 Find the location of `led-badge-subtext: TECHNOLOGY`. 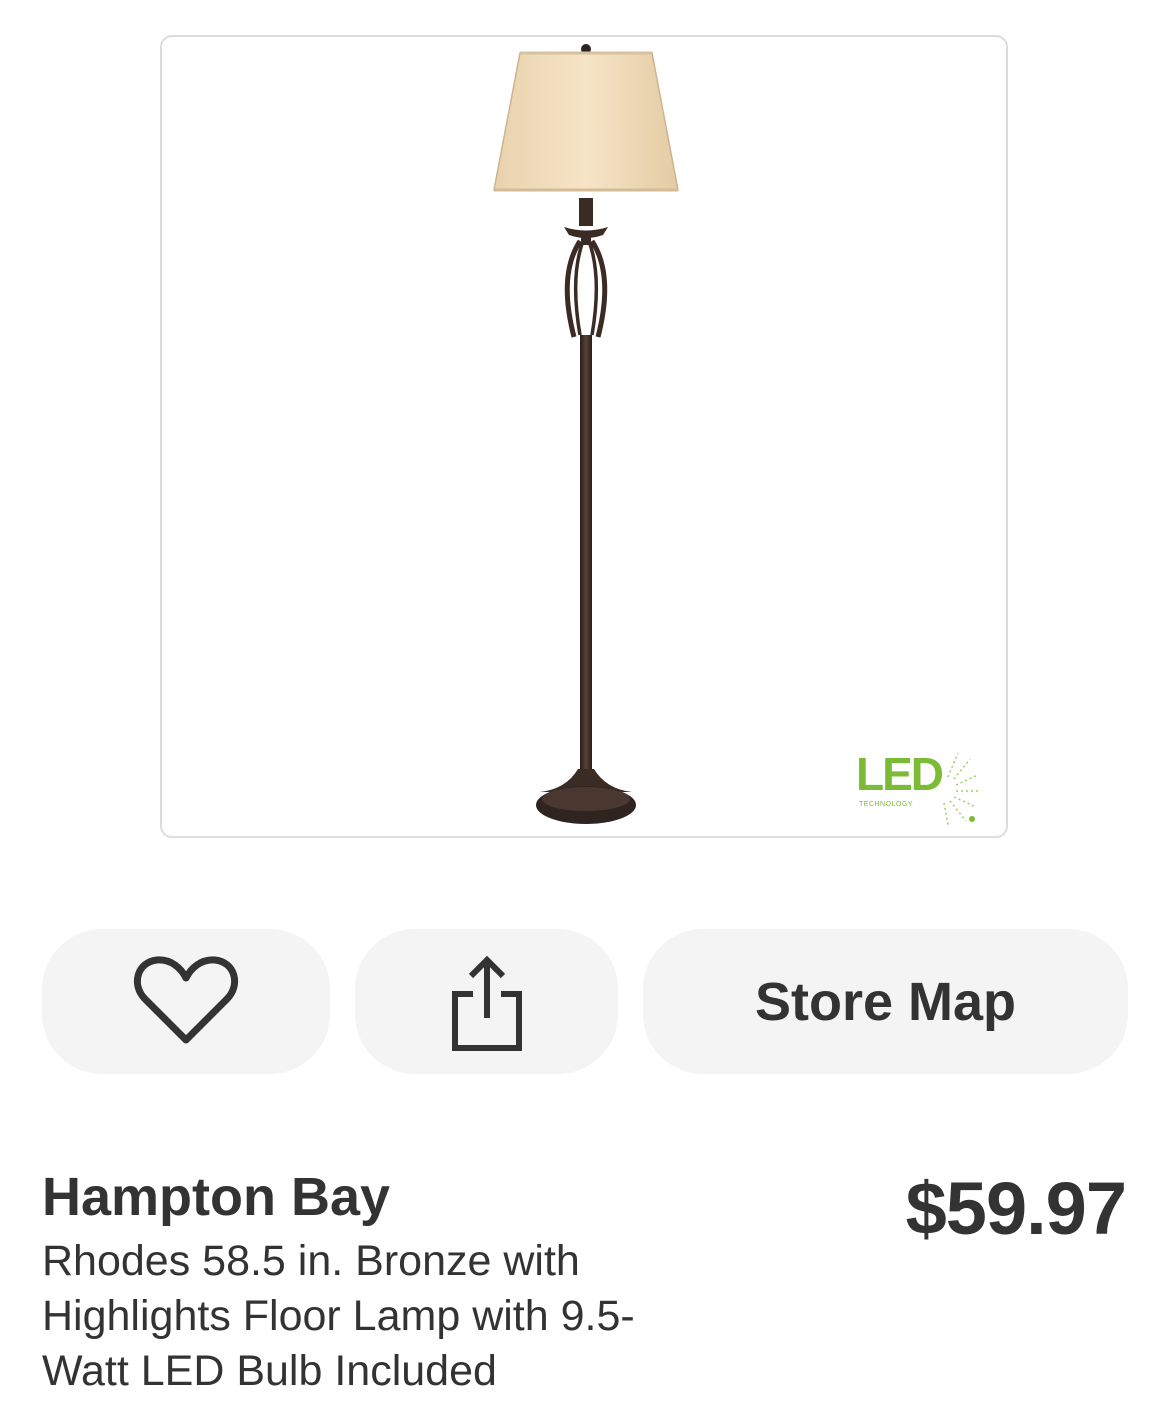

led-badge-subtext: TECHNOLOGY is located at coordinates (886, 804).